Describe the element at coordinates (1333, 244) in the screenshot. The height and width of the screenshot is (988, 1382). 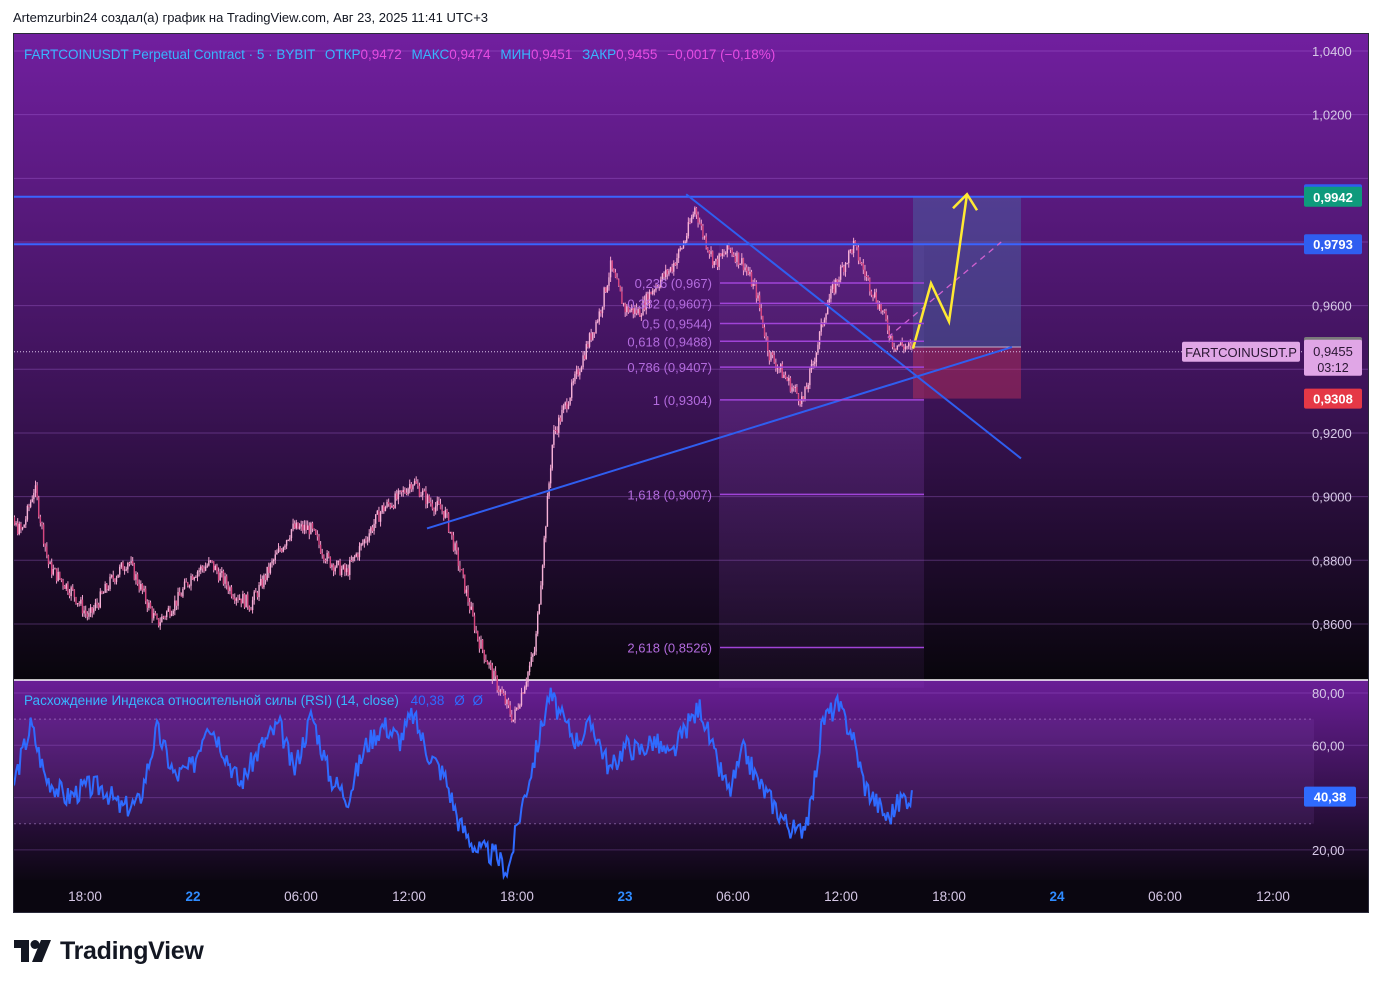
I see `price-badge-label: 0,9793` at that location.